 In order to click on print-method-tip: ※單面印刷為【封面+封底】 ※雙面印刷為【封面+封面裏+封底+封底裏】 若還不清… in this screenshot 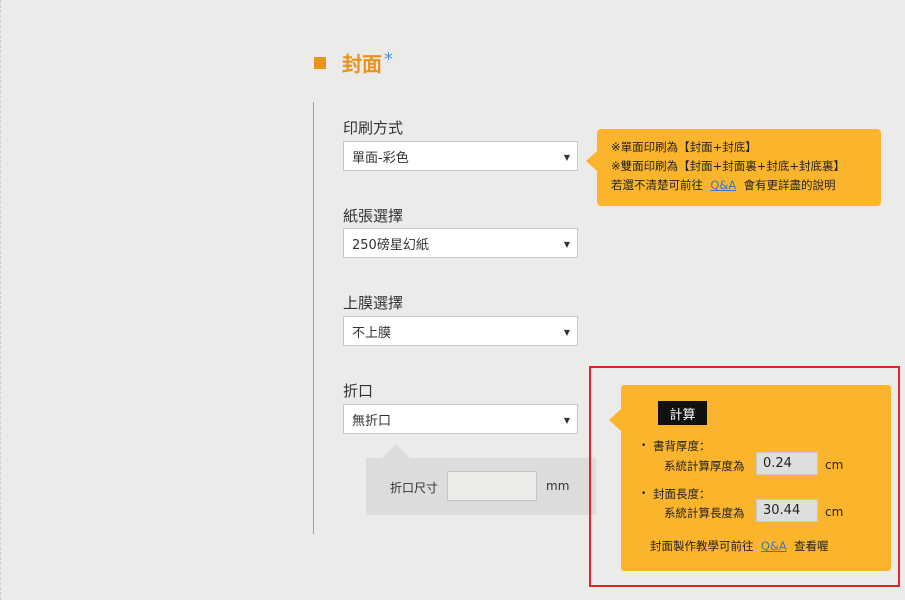, I will do `click(733, 167)`.